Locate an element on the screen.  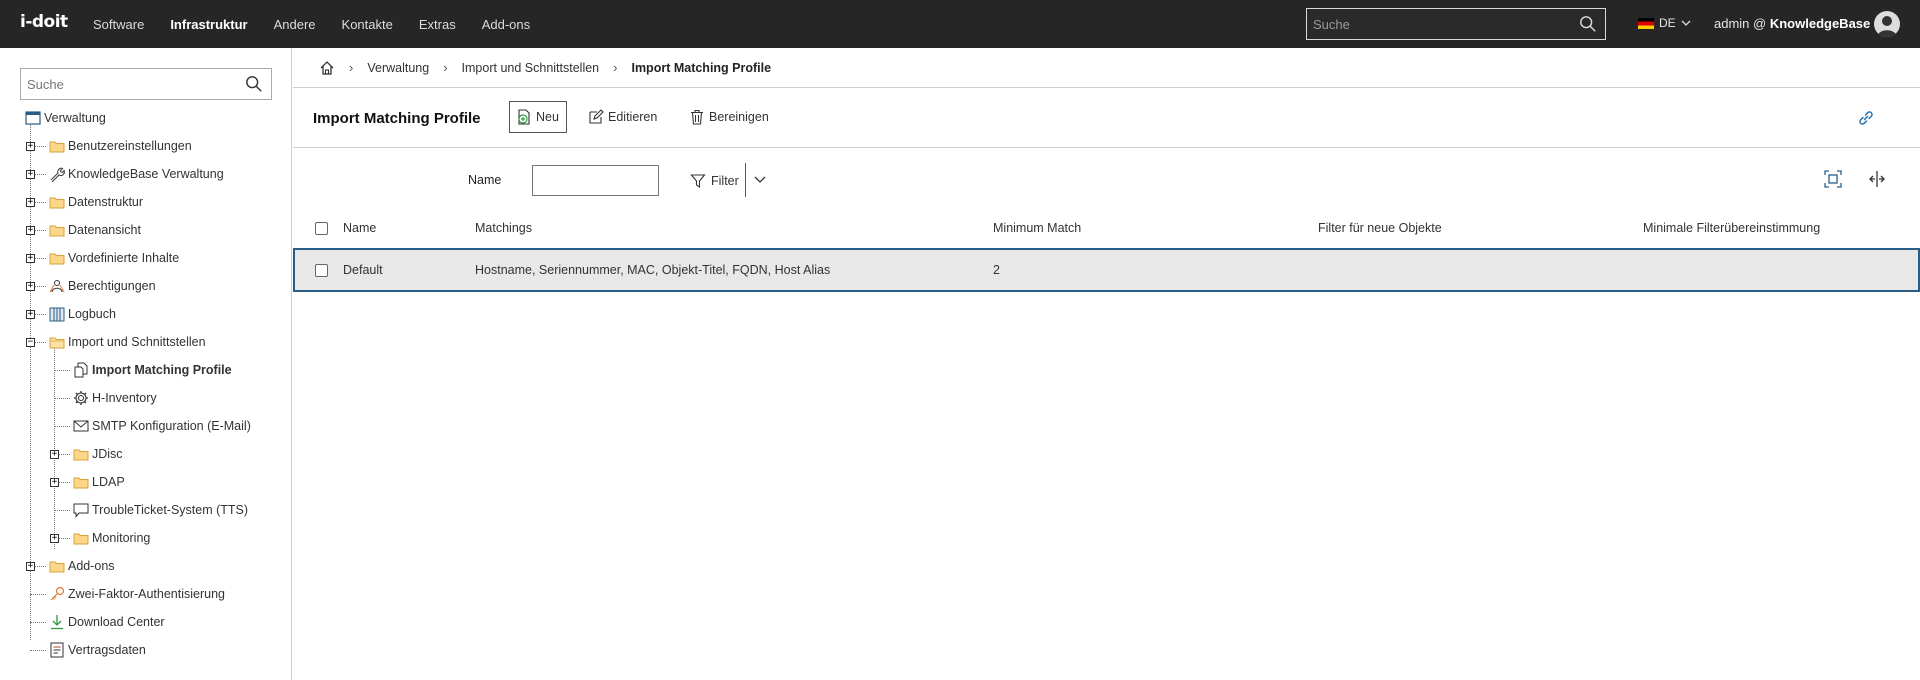
sidebar-item-import-und-schnittstellen: Import und Schnittstellen is located at coordinates (127, 342).